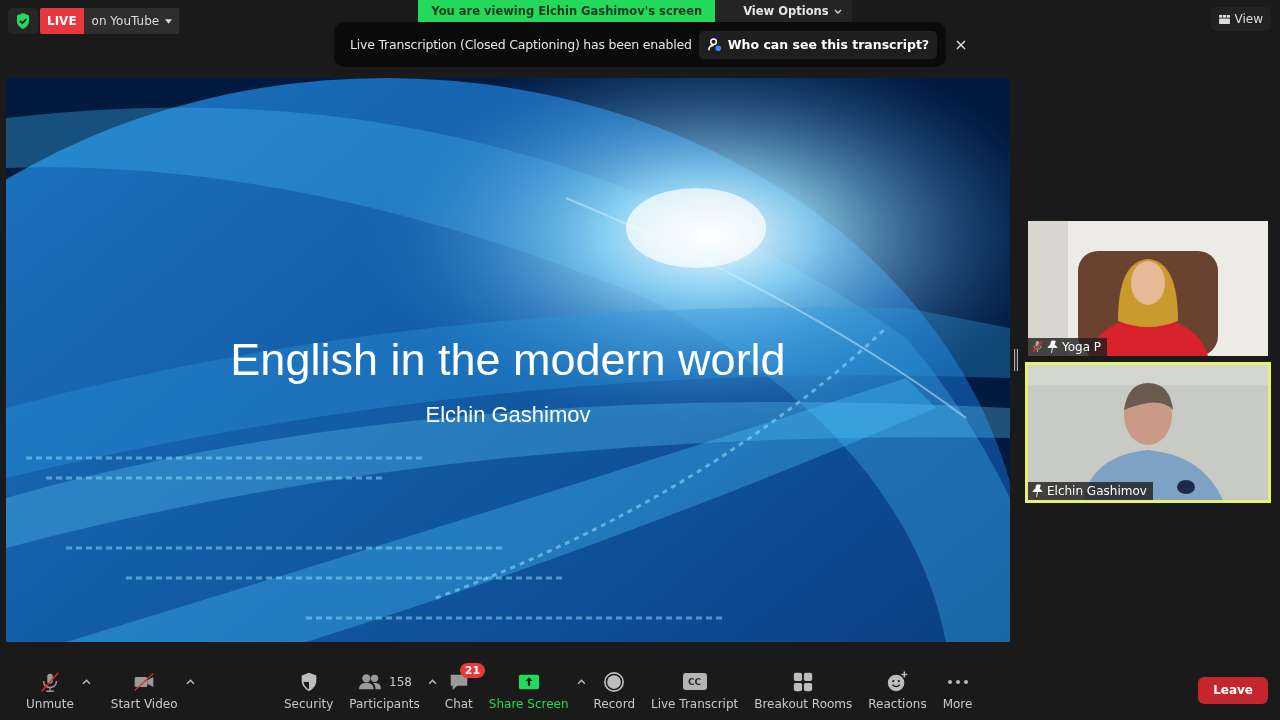 The height and width of the screenshot is (720, 1280). Describe the element at coordinates (23, 21) in the screenshot. I see `shield-icon` at that location.